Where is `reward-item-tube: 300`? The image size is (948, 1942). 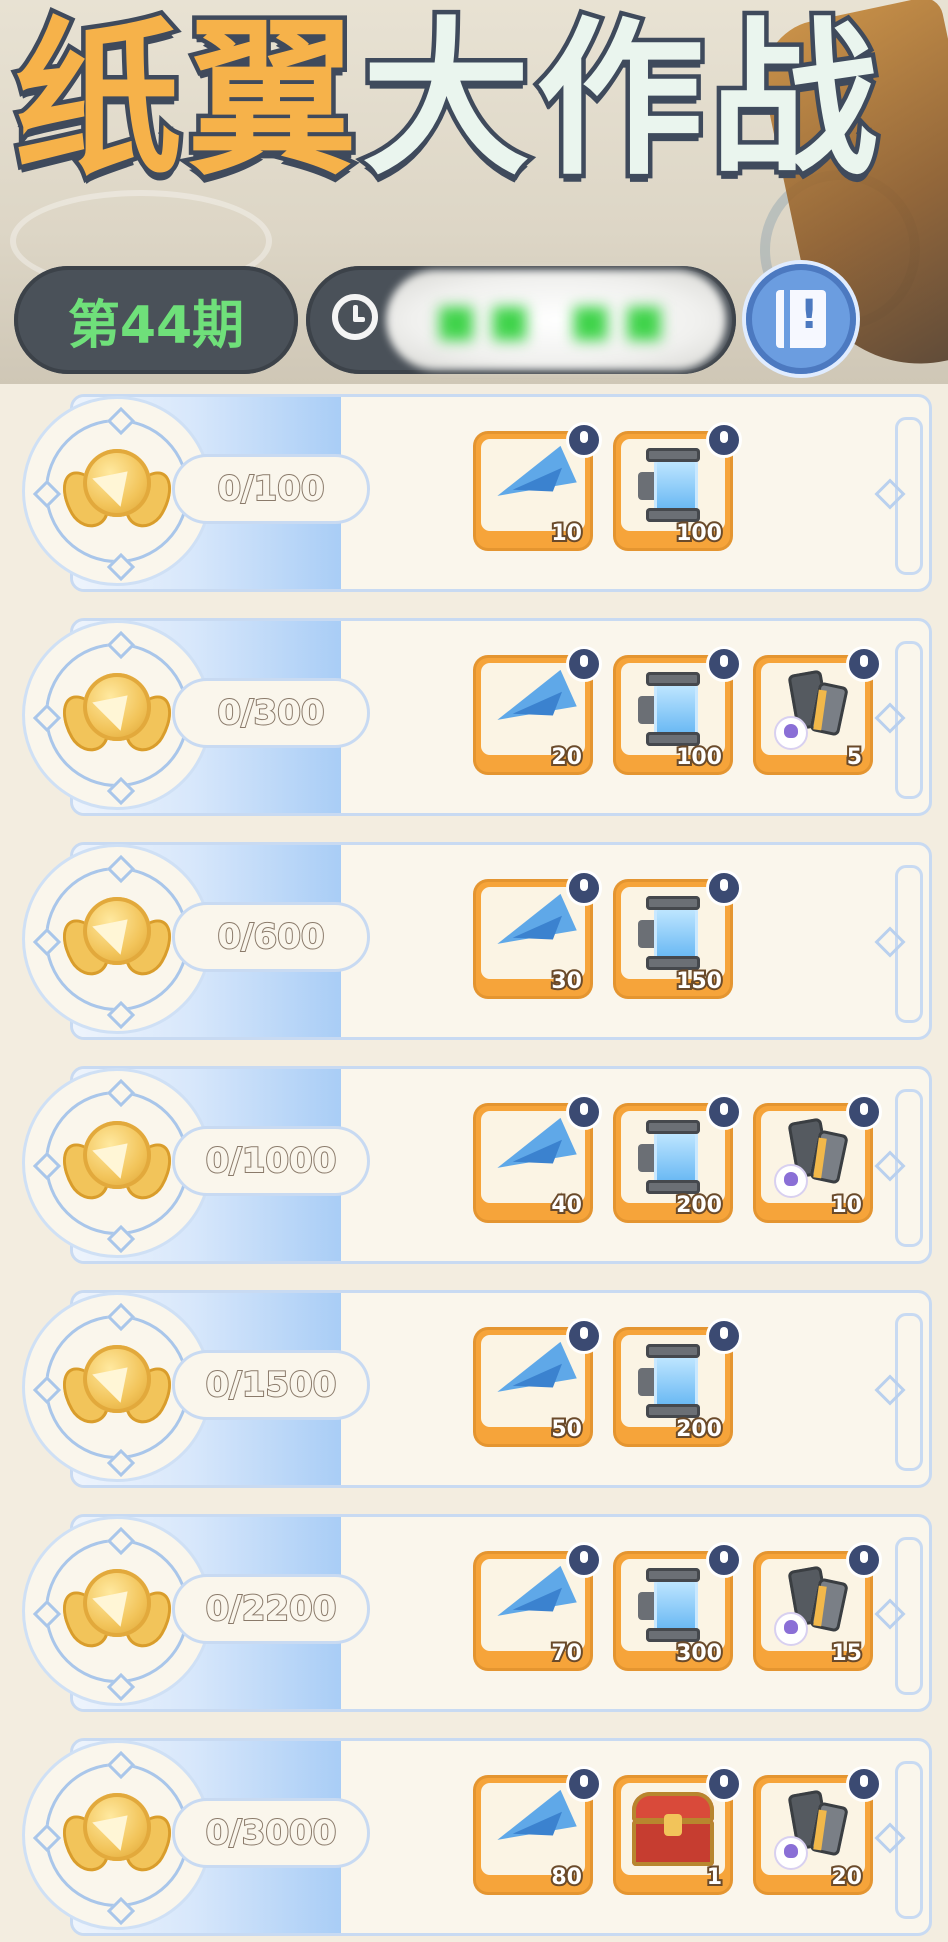 reward-item-tube: 300 is located at coordinates (679, 1605).